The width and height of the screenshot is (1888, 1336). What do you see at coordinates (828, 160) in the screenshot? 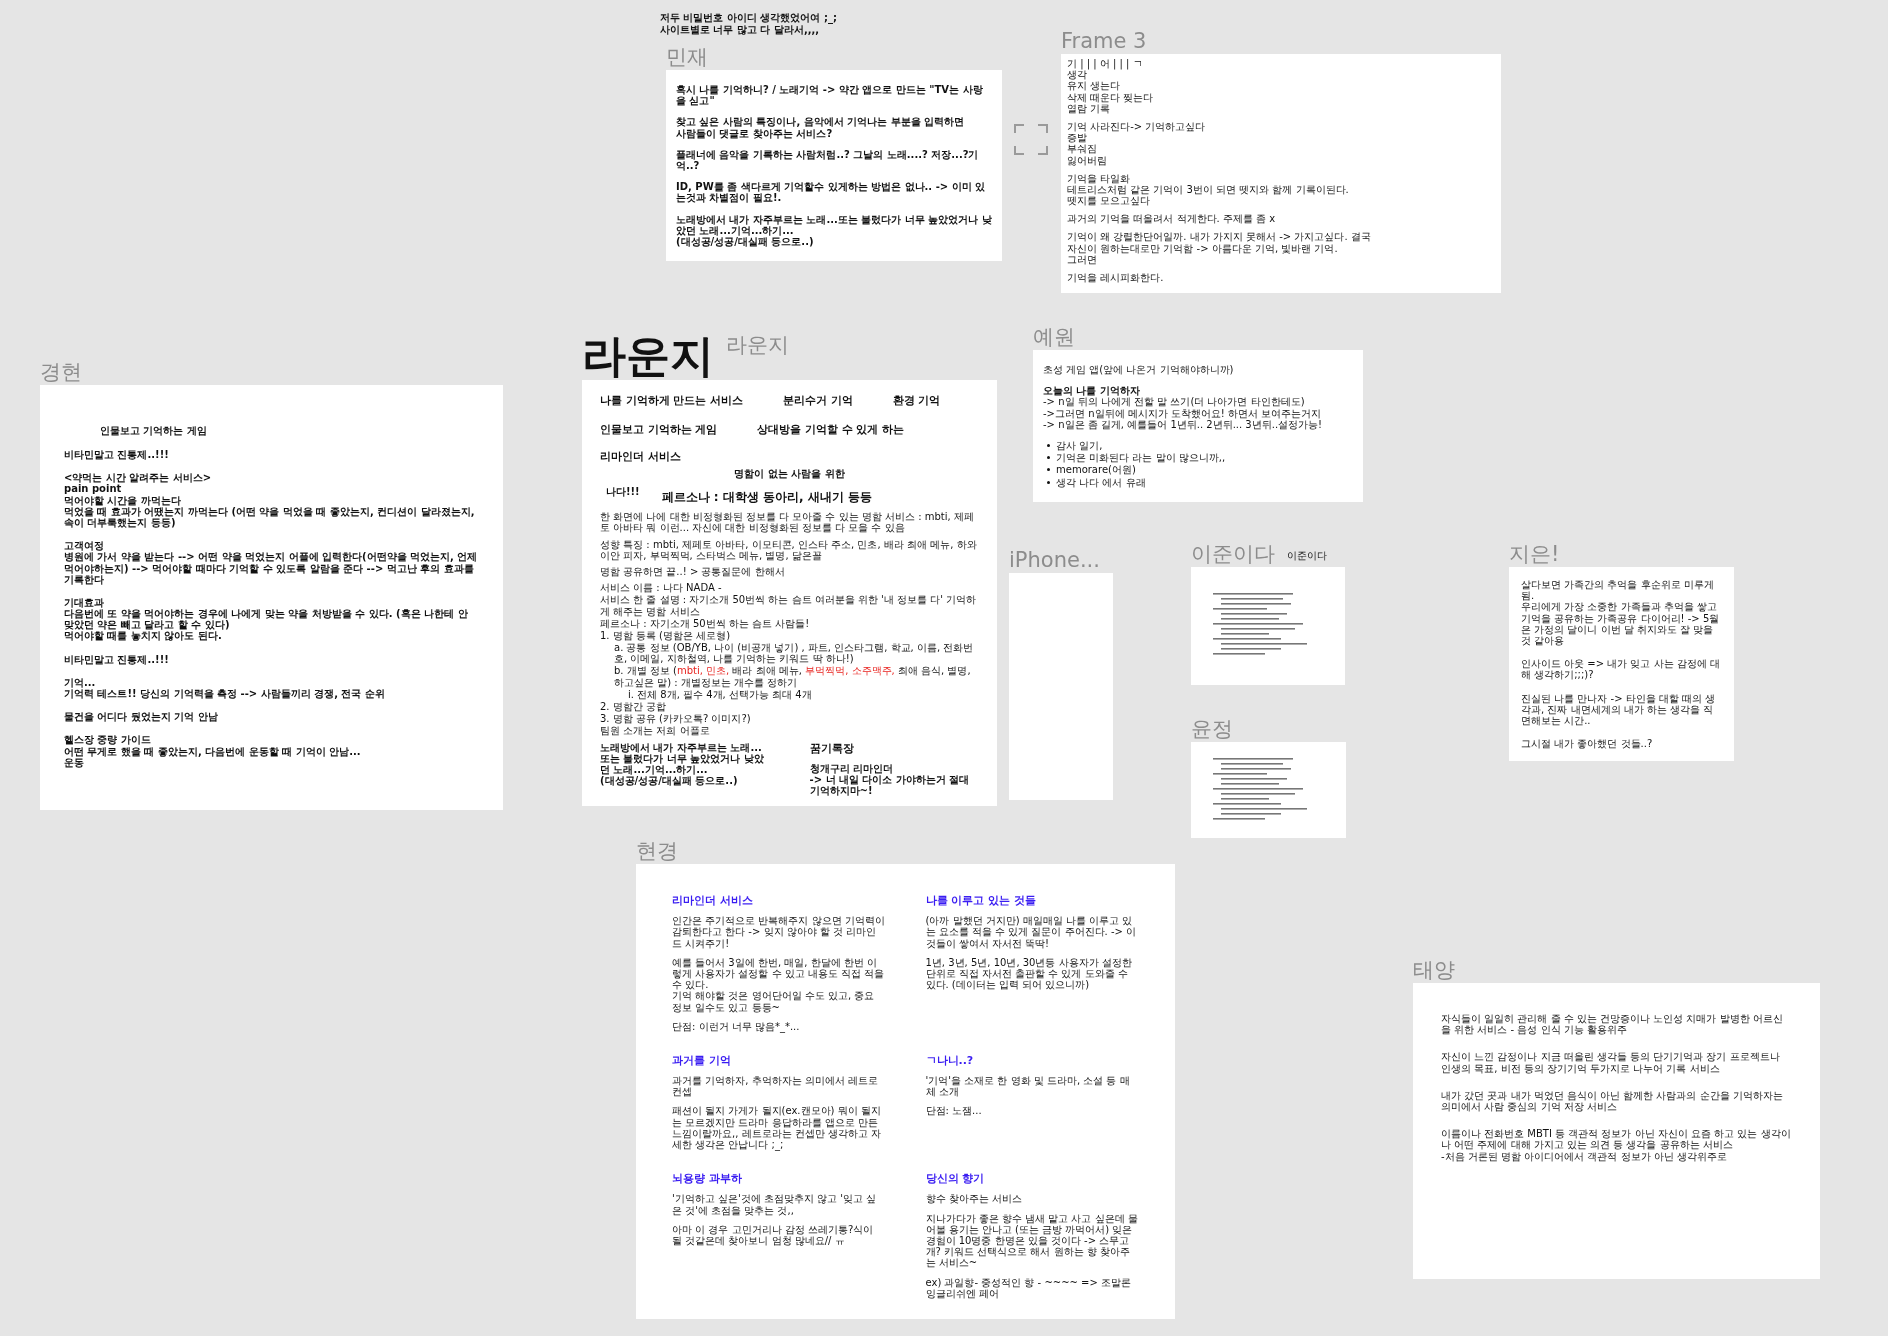
I see `note-text: 플래너에 음악을 기록하는 사람처럼..? 그날의 노래....? 저장...?기억..?` at bounding box center [828, 160].